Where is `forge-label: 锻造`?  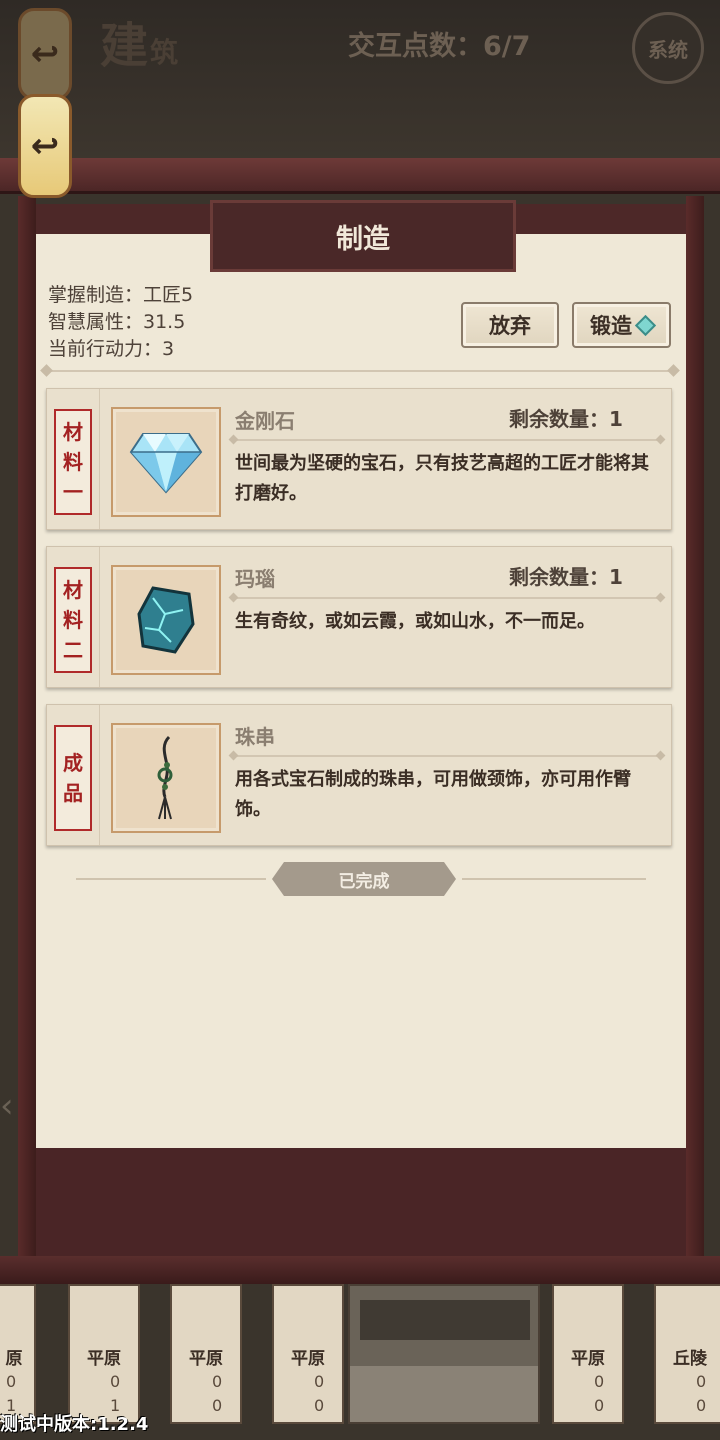
forge-label: 锻造 is located at coordinates (611, 326).